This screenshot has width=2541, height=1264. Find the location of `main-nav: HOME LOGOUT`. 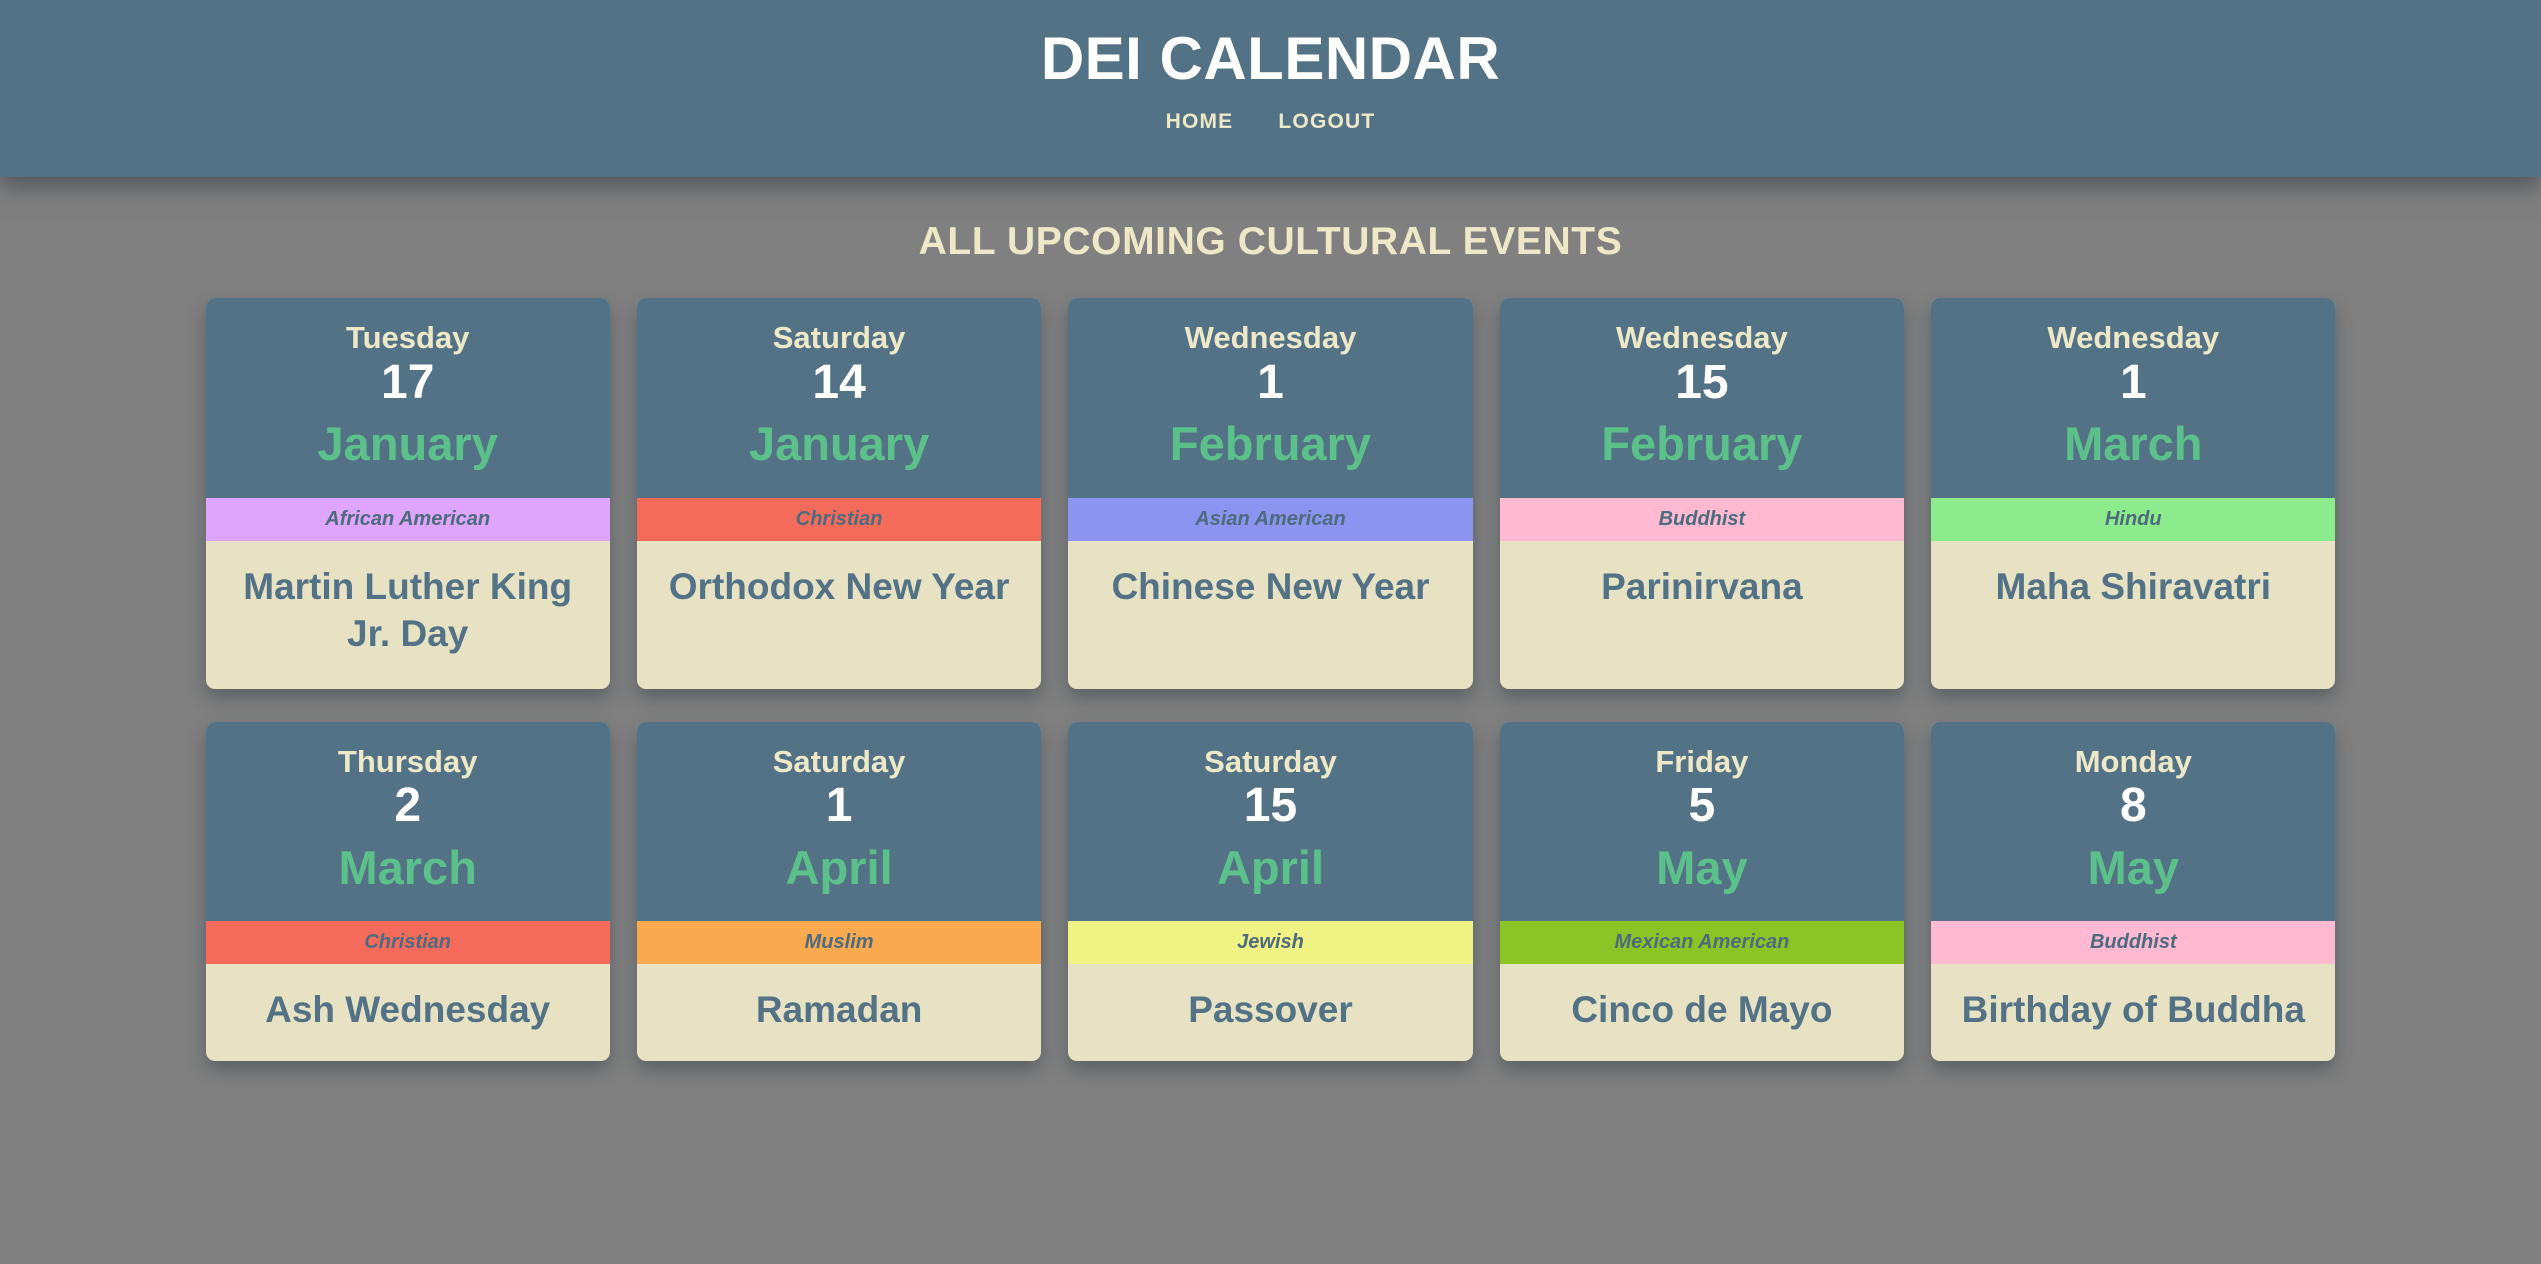

main-nav: HOME LOGOUT is located at coordinates (1270, 122).